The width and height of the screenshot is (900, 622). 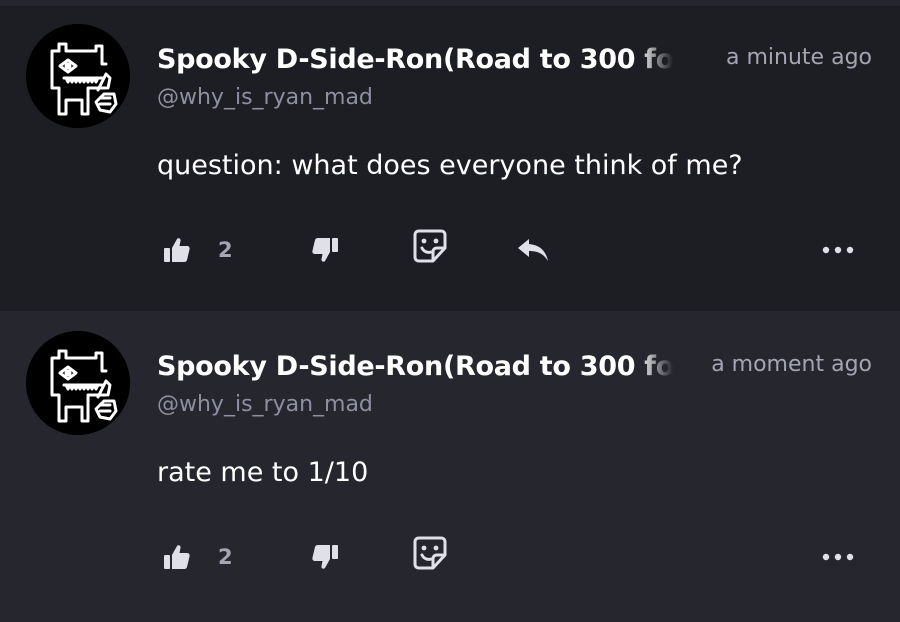 I want to click on post-timestamp: a minute ago, so click(x=799, y=57).